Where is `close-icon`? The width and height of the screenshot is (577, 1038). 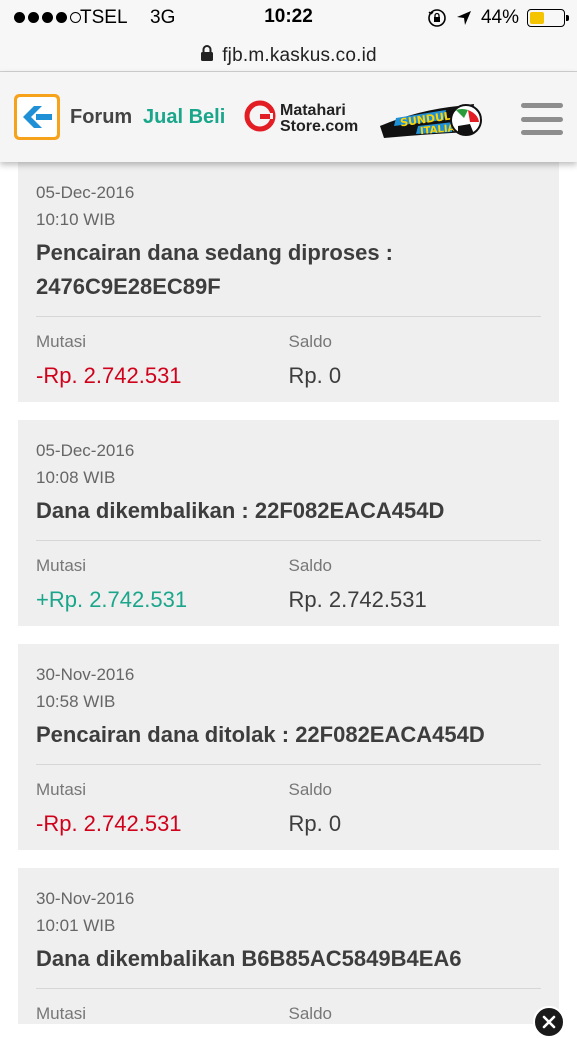
close-icon is located at coordinates (549, 1022).